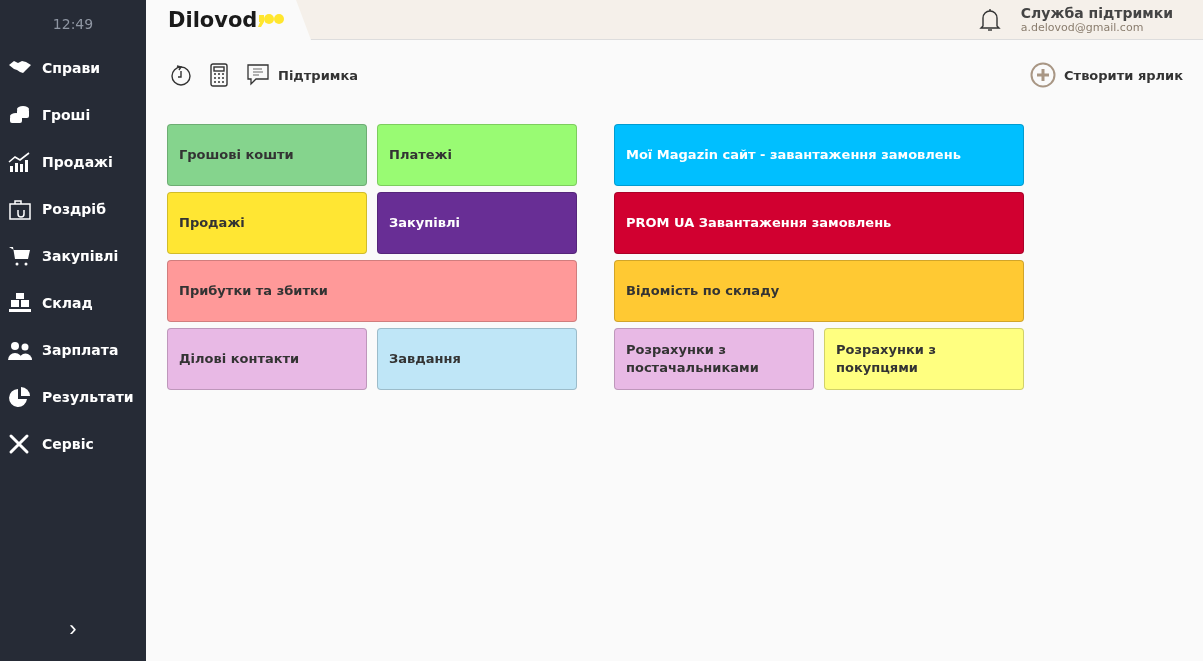  I want to click on shortcut-tile: Завдання, so click(477, 359).